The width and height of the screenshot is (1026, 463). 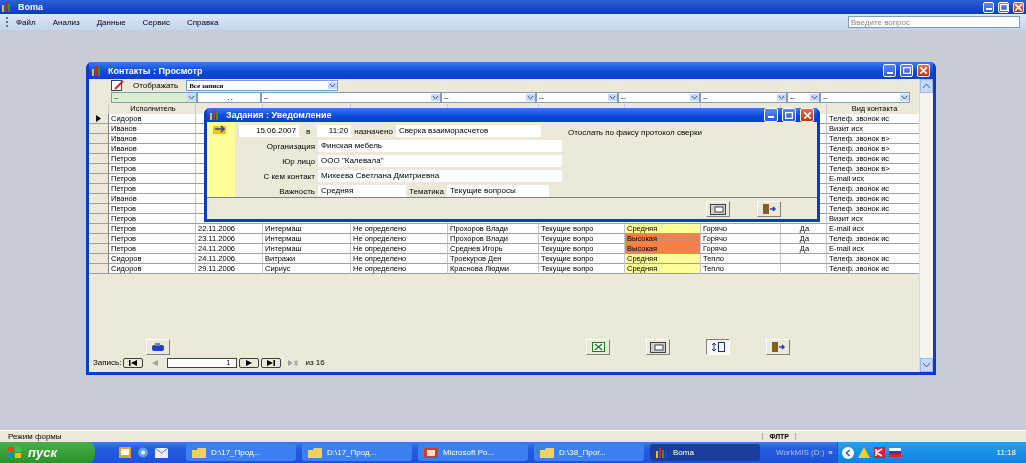 I want to click on spreadsheet-button, so click(x=598, y=347).